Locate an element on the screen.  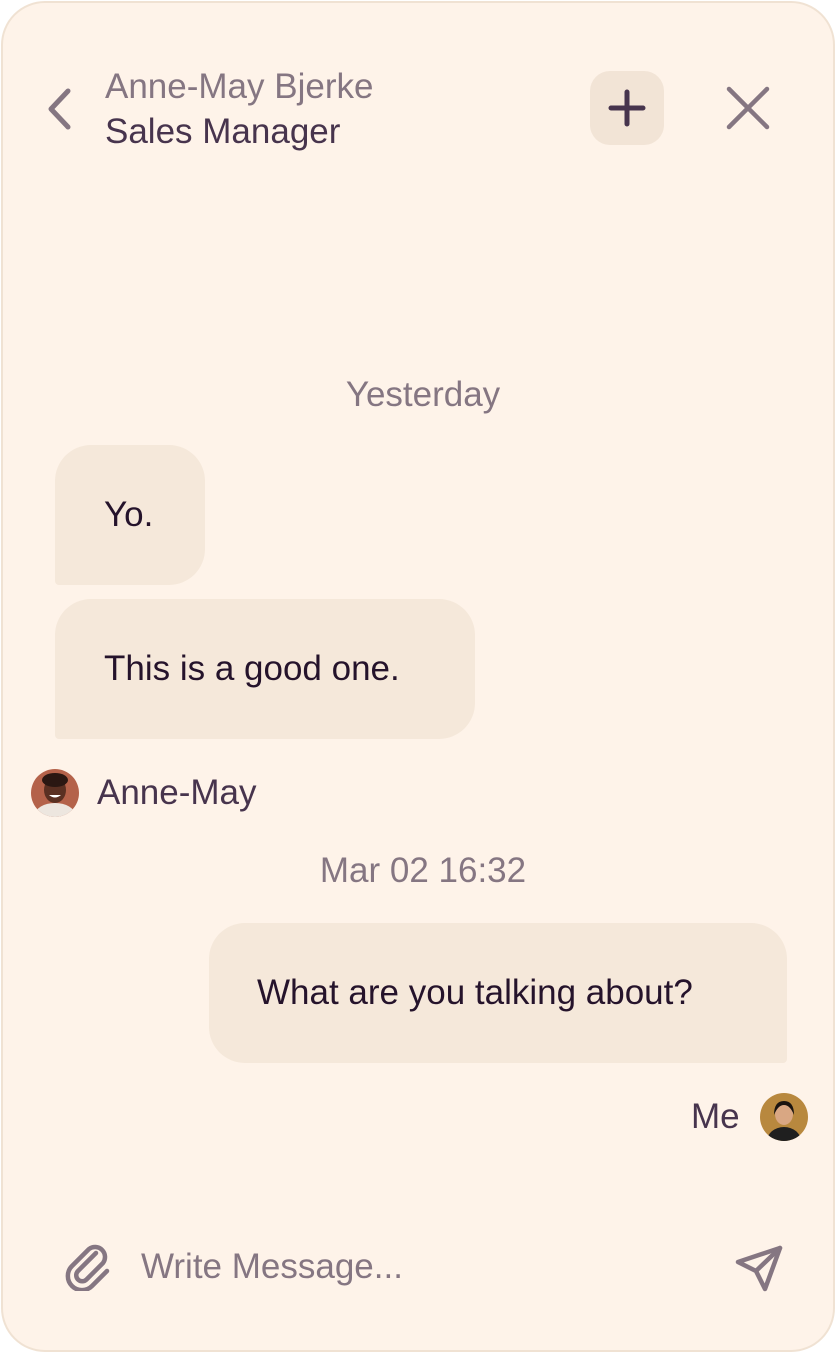
contact-name: Anne-May Bjerke is located at coordinates (239, 86).